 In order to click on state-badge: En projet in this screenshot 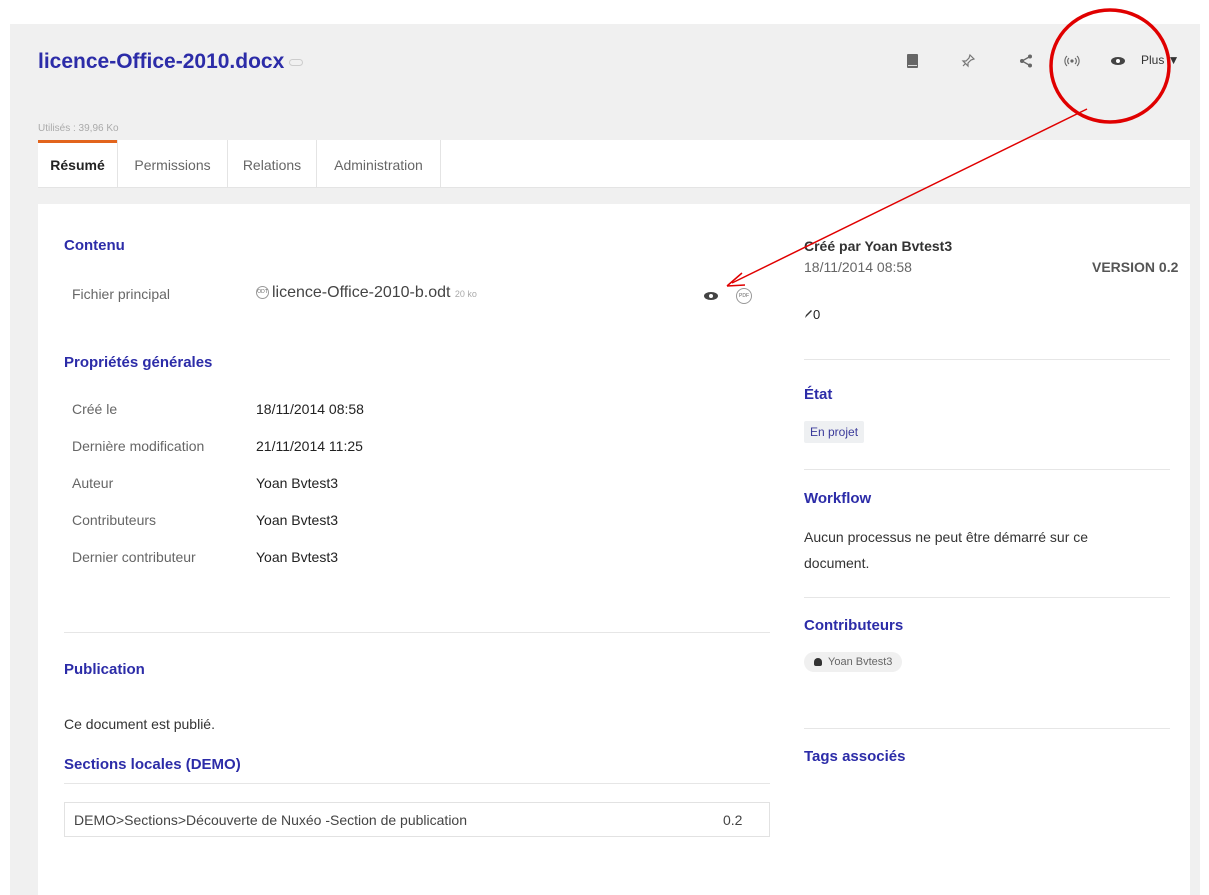, I will do `click(834, 432)`.